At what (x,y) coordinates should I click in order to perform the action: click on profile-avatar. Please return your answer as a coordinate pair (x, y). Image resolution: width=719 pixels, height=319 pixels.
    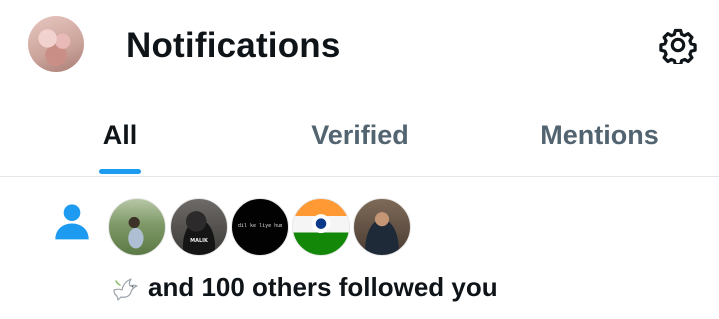
    Looking at the image, I should click on (56, 44).